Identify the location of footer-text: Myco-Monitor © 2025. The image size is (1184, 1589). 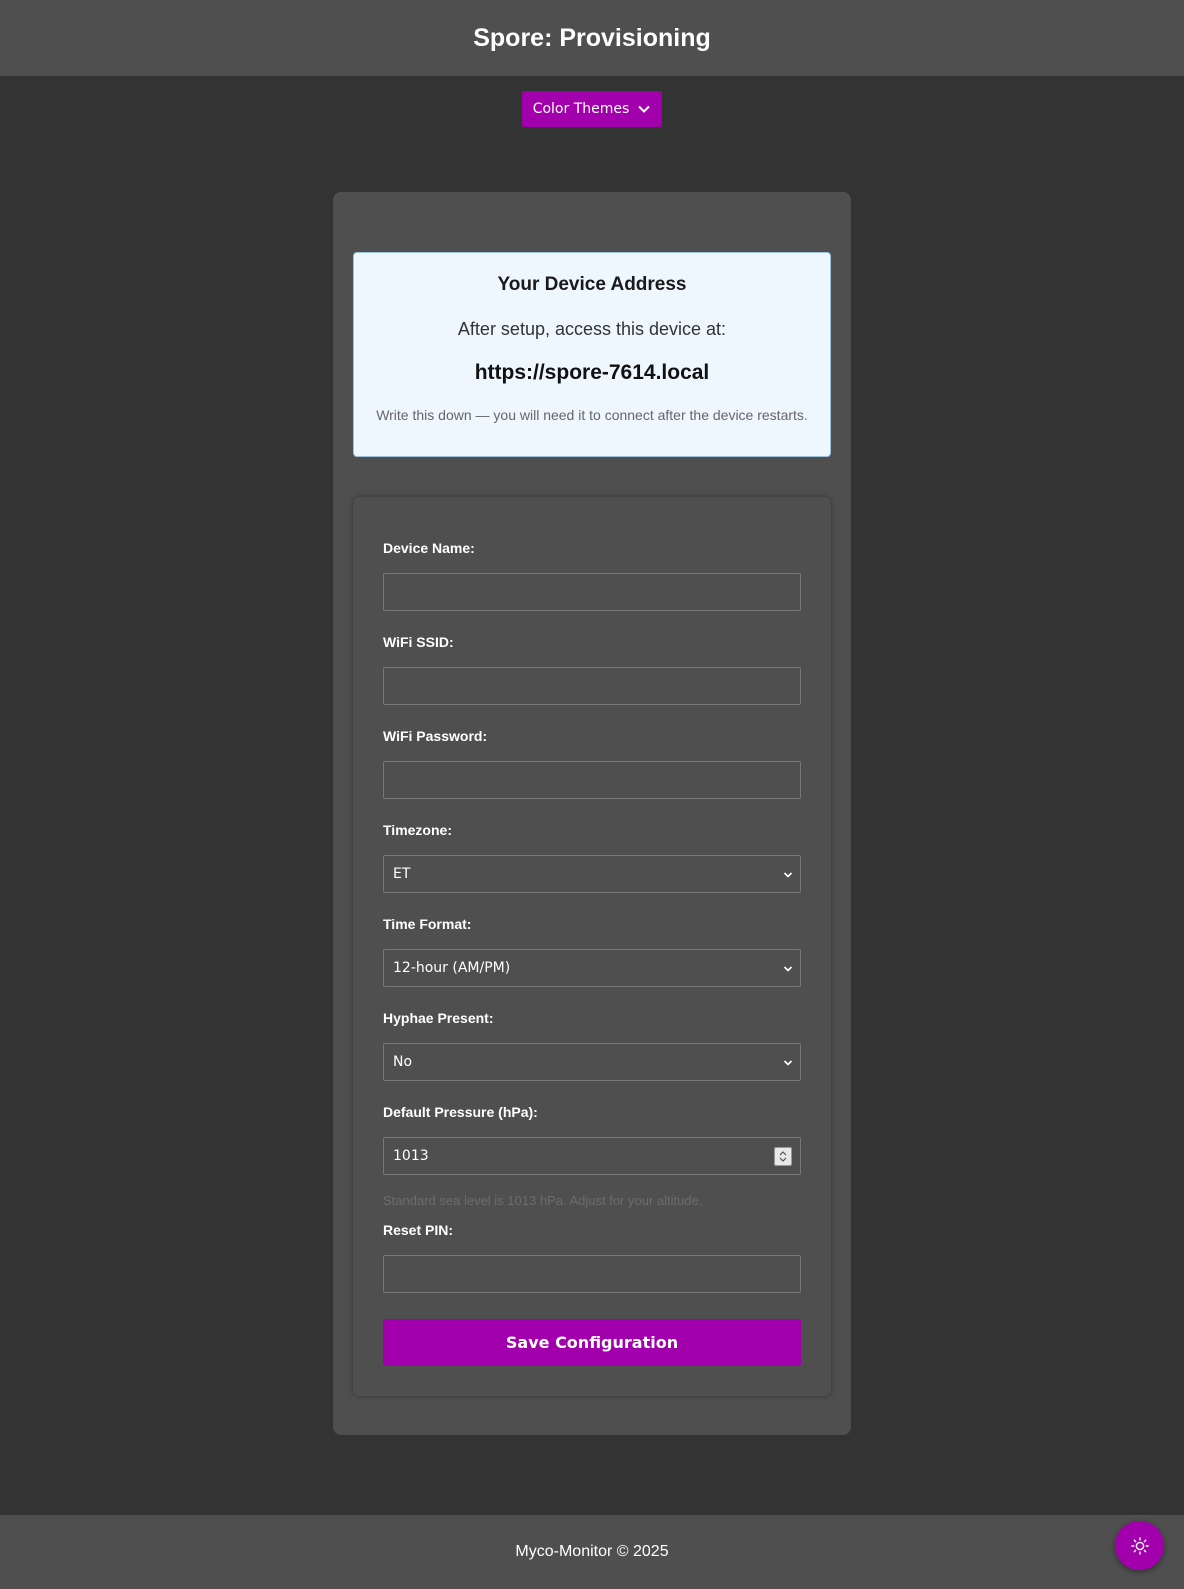
(592, 1551).